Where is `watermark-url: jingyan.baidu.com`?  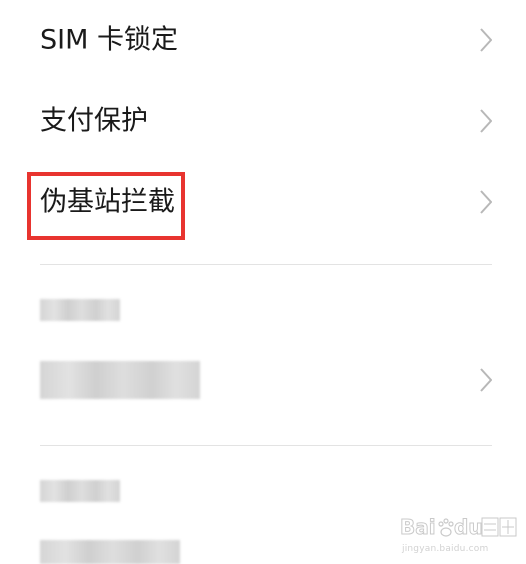 watermark-url: jingyan.baidu.com is located at coordinates (445, 549).